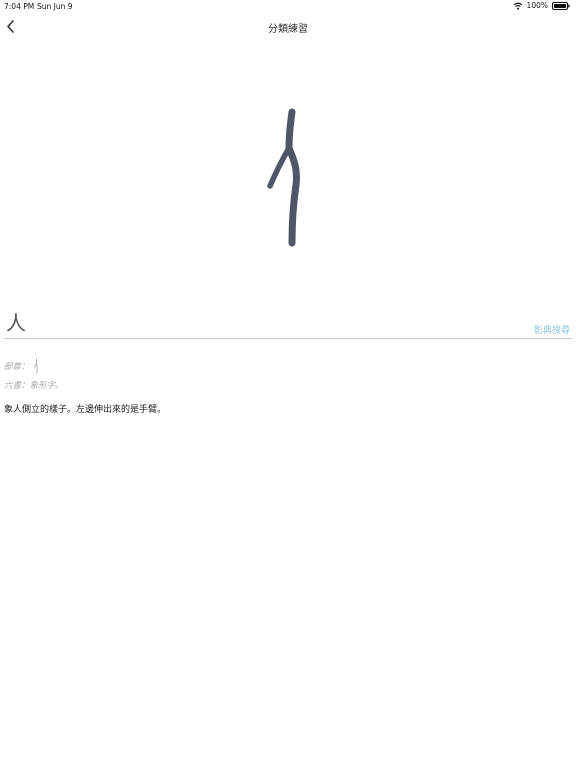  I want to click on radical-glyph-icon, so click(36, 366).